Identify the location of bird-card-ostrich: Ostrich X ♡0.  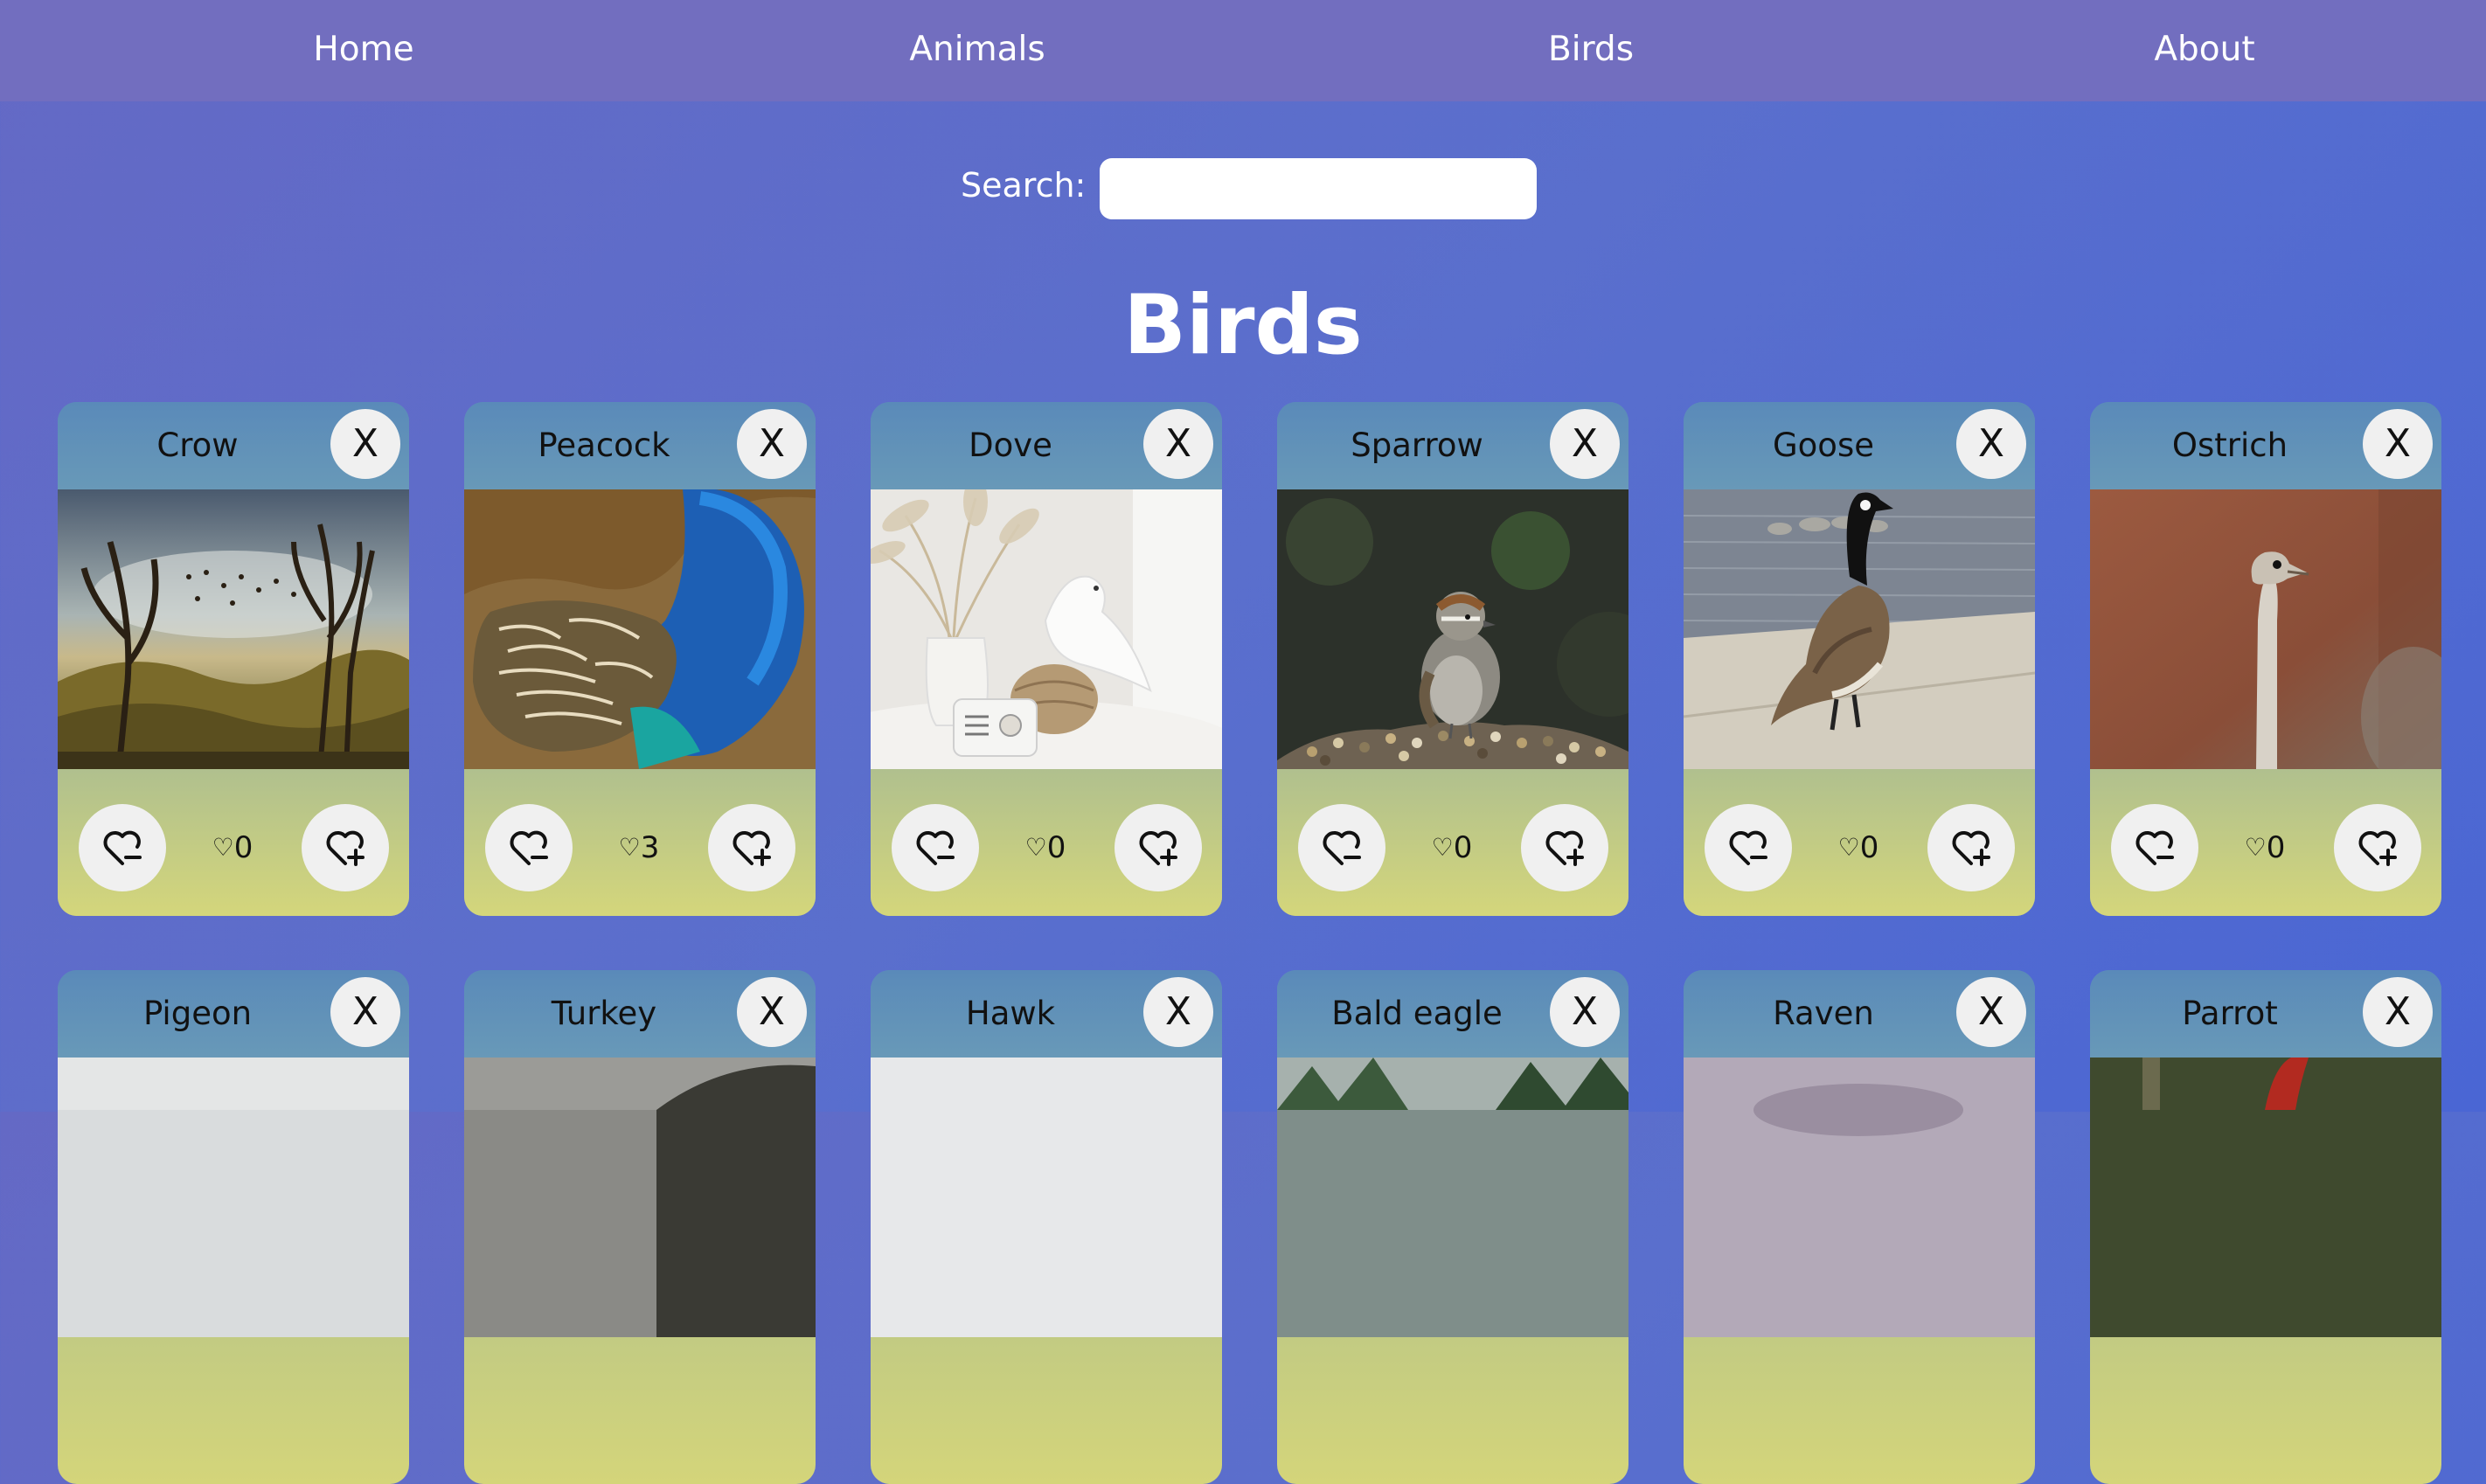
(2265, 659).